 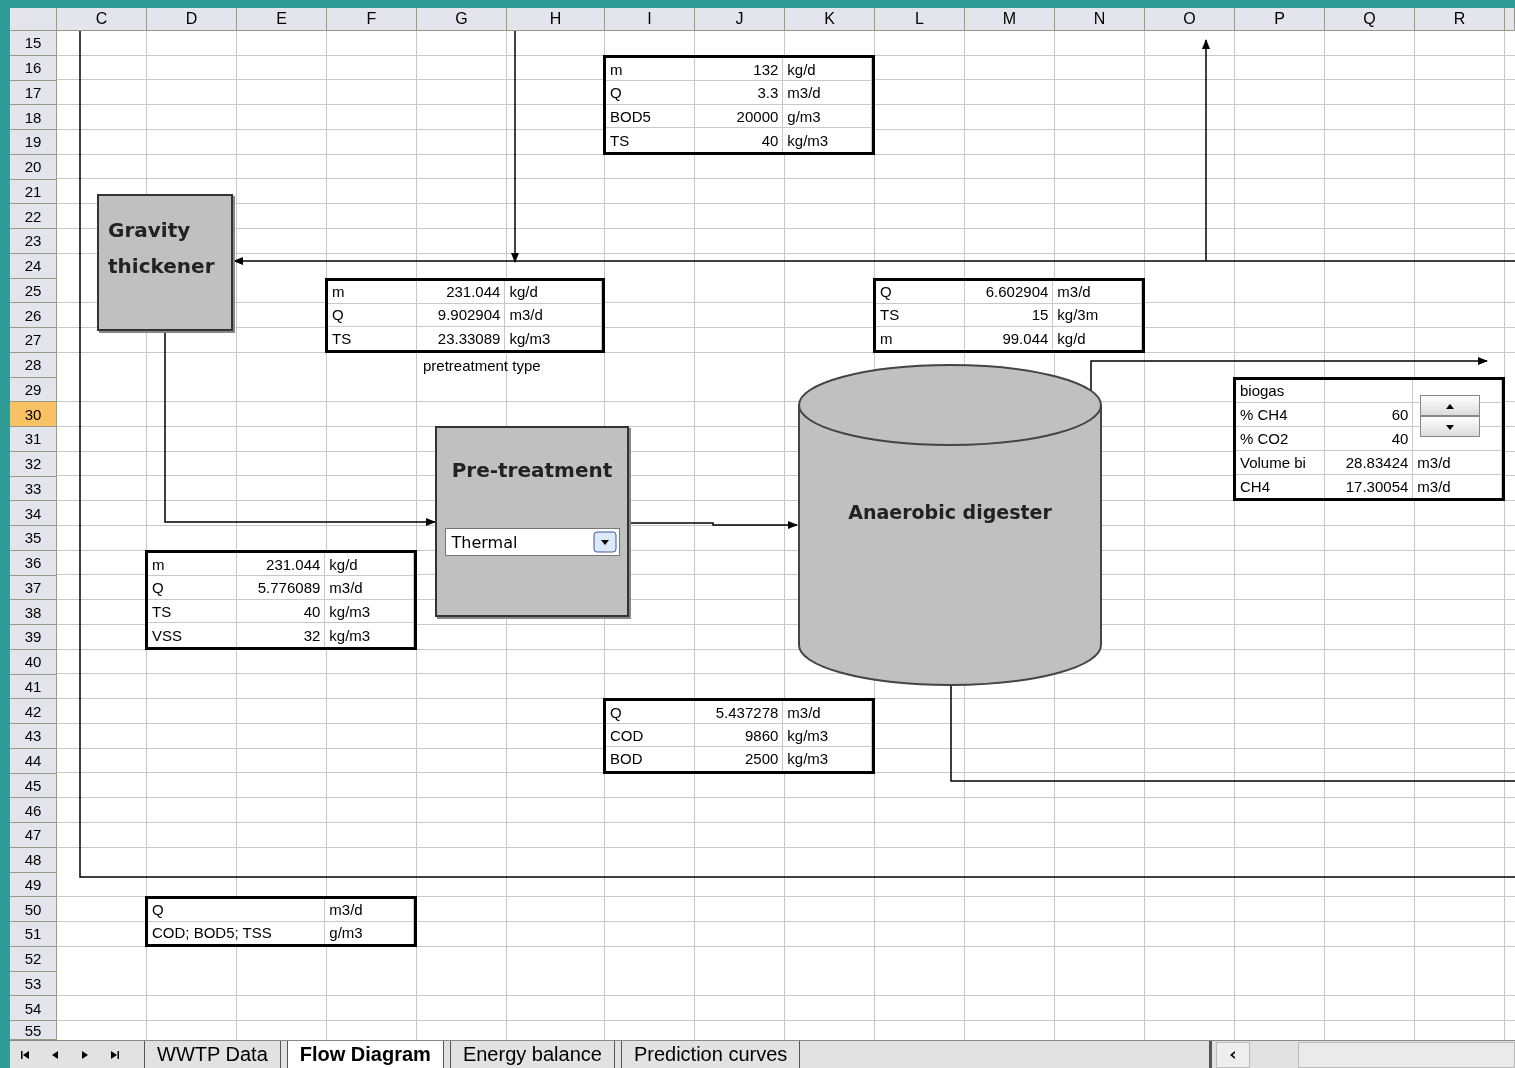 What do you see at coordinates (33, 167) in the screenshot?
I see `row-header: 20` at bounding box center [33, 167].